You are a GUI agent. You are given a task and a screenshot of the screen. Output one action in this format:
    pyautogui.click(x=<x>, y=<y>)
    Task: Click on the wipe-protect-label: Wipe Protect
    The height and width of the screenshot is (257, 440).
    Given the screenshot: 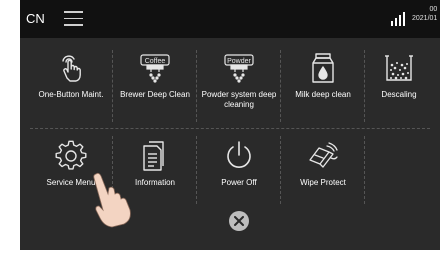 What is the action you would take?
    pyautogui.click(x=323, y=182)
    